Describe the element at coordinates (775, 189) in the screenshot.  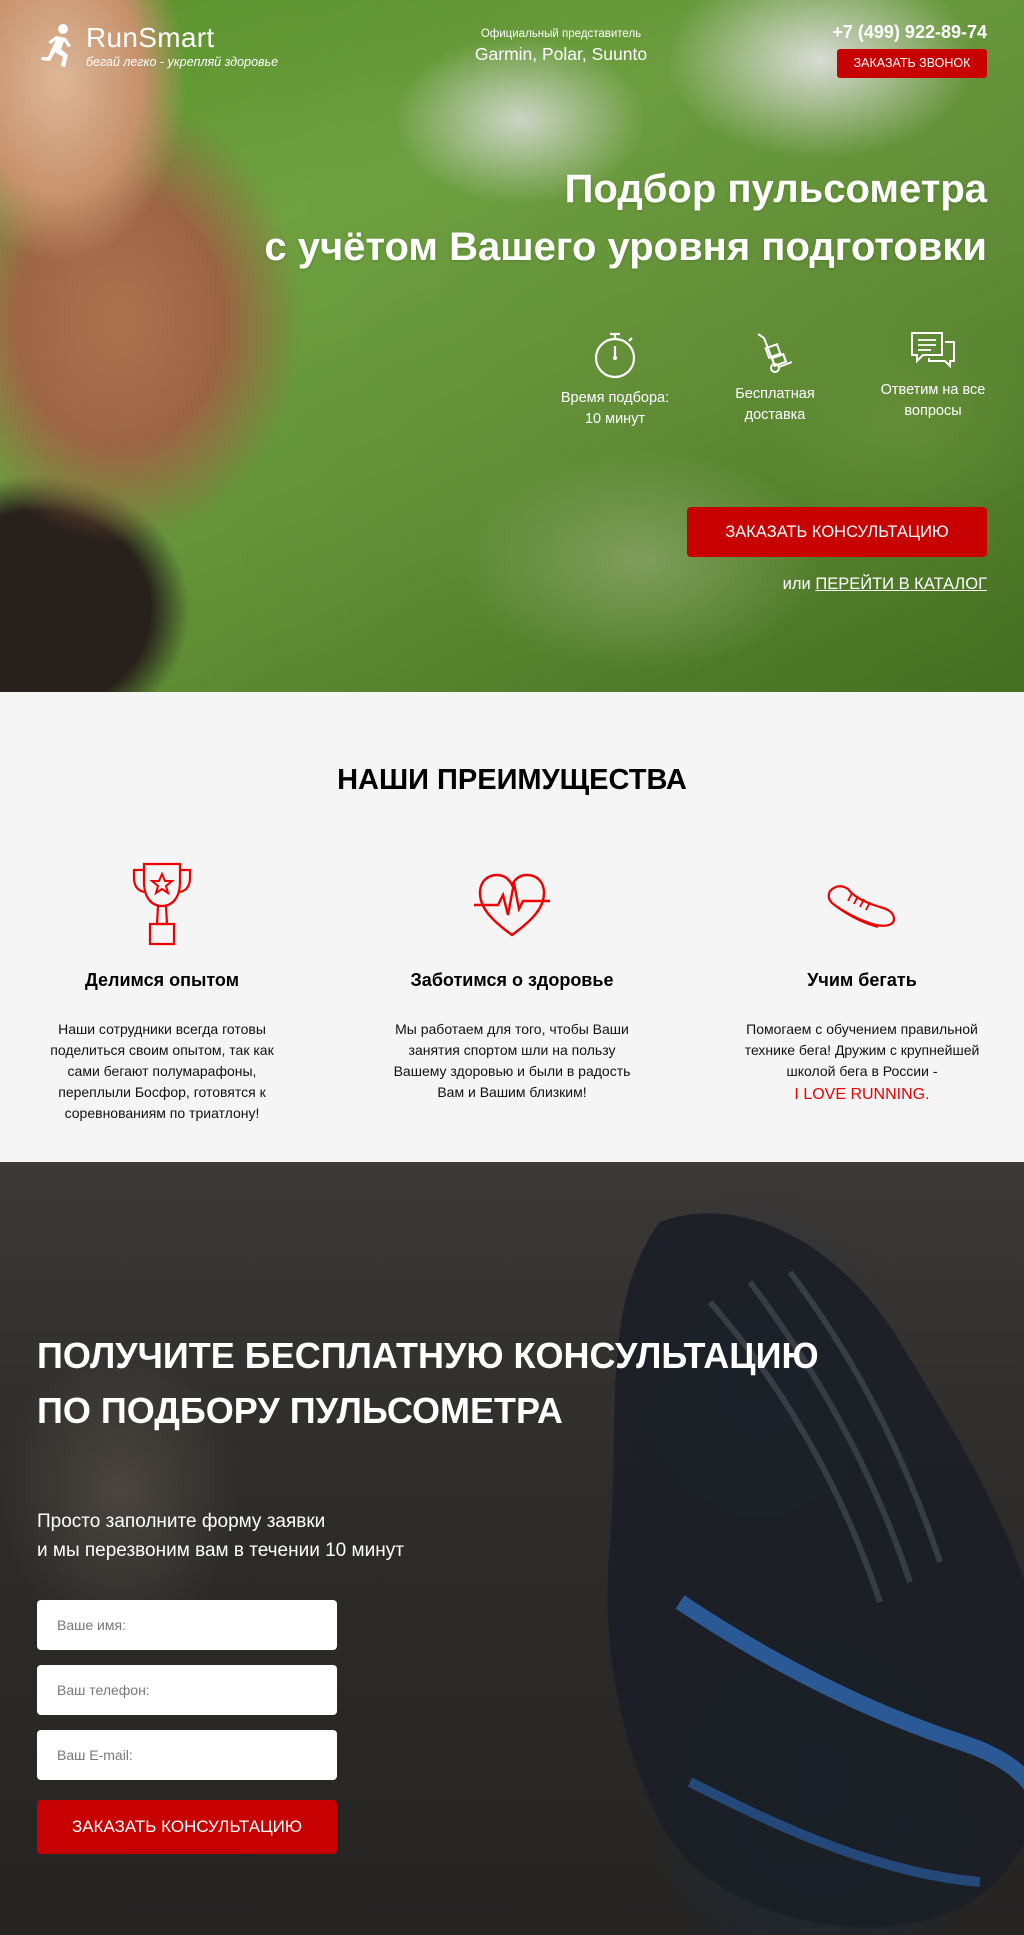
I see `hero-title-line1: Подбор пульсометра` at that location.